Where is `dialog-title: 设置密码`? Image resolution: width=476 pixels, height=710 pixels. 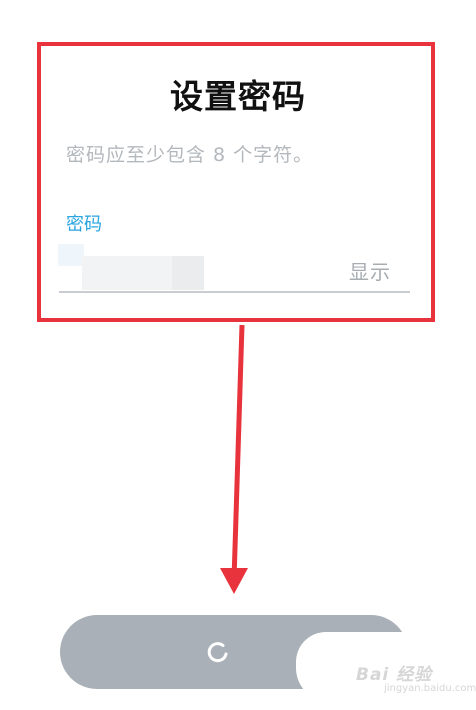
dialog-title: 设置密码 is located at coordinates (238, 96).